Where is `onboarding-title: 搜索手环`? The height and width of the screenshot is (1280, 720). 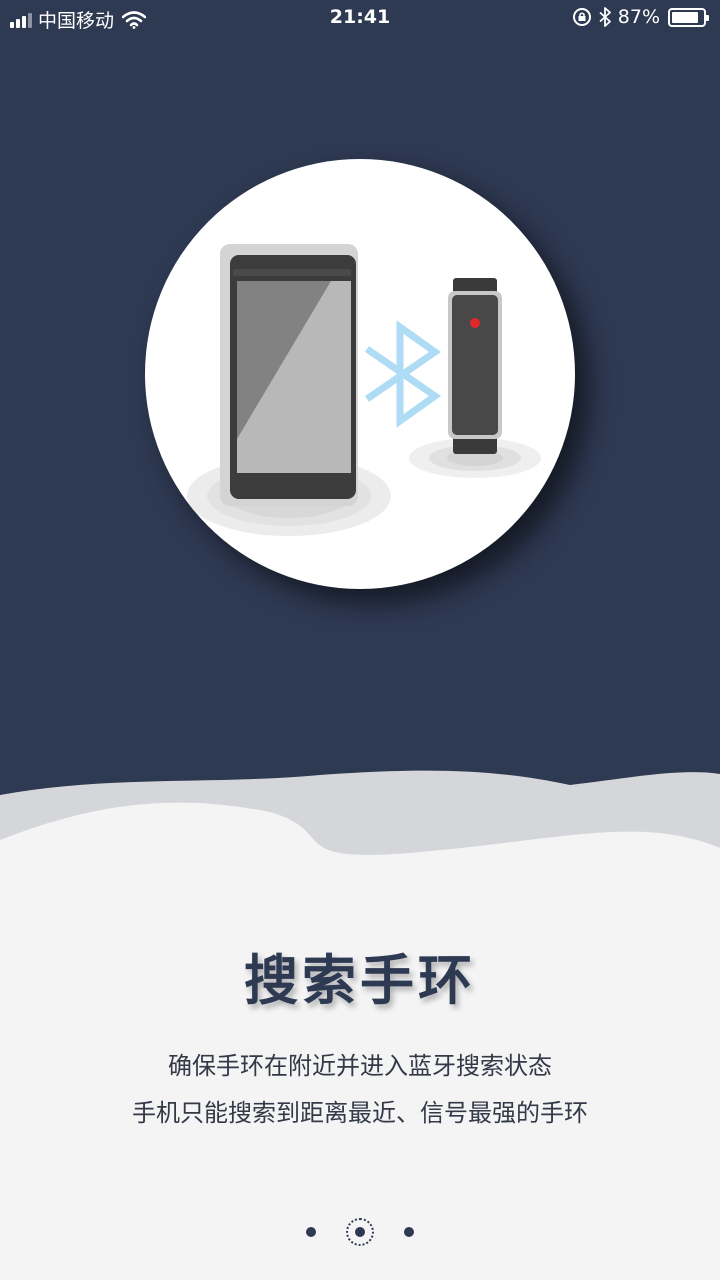 onboarding-title: 搜索手环 is located at coordinates (360, 980).